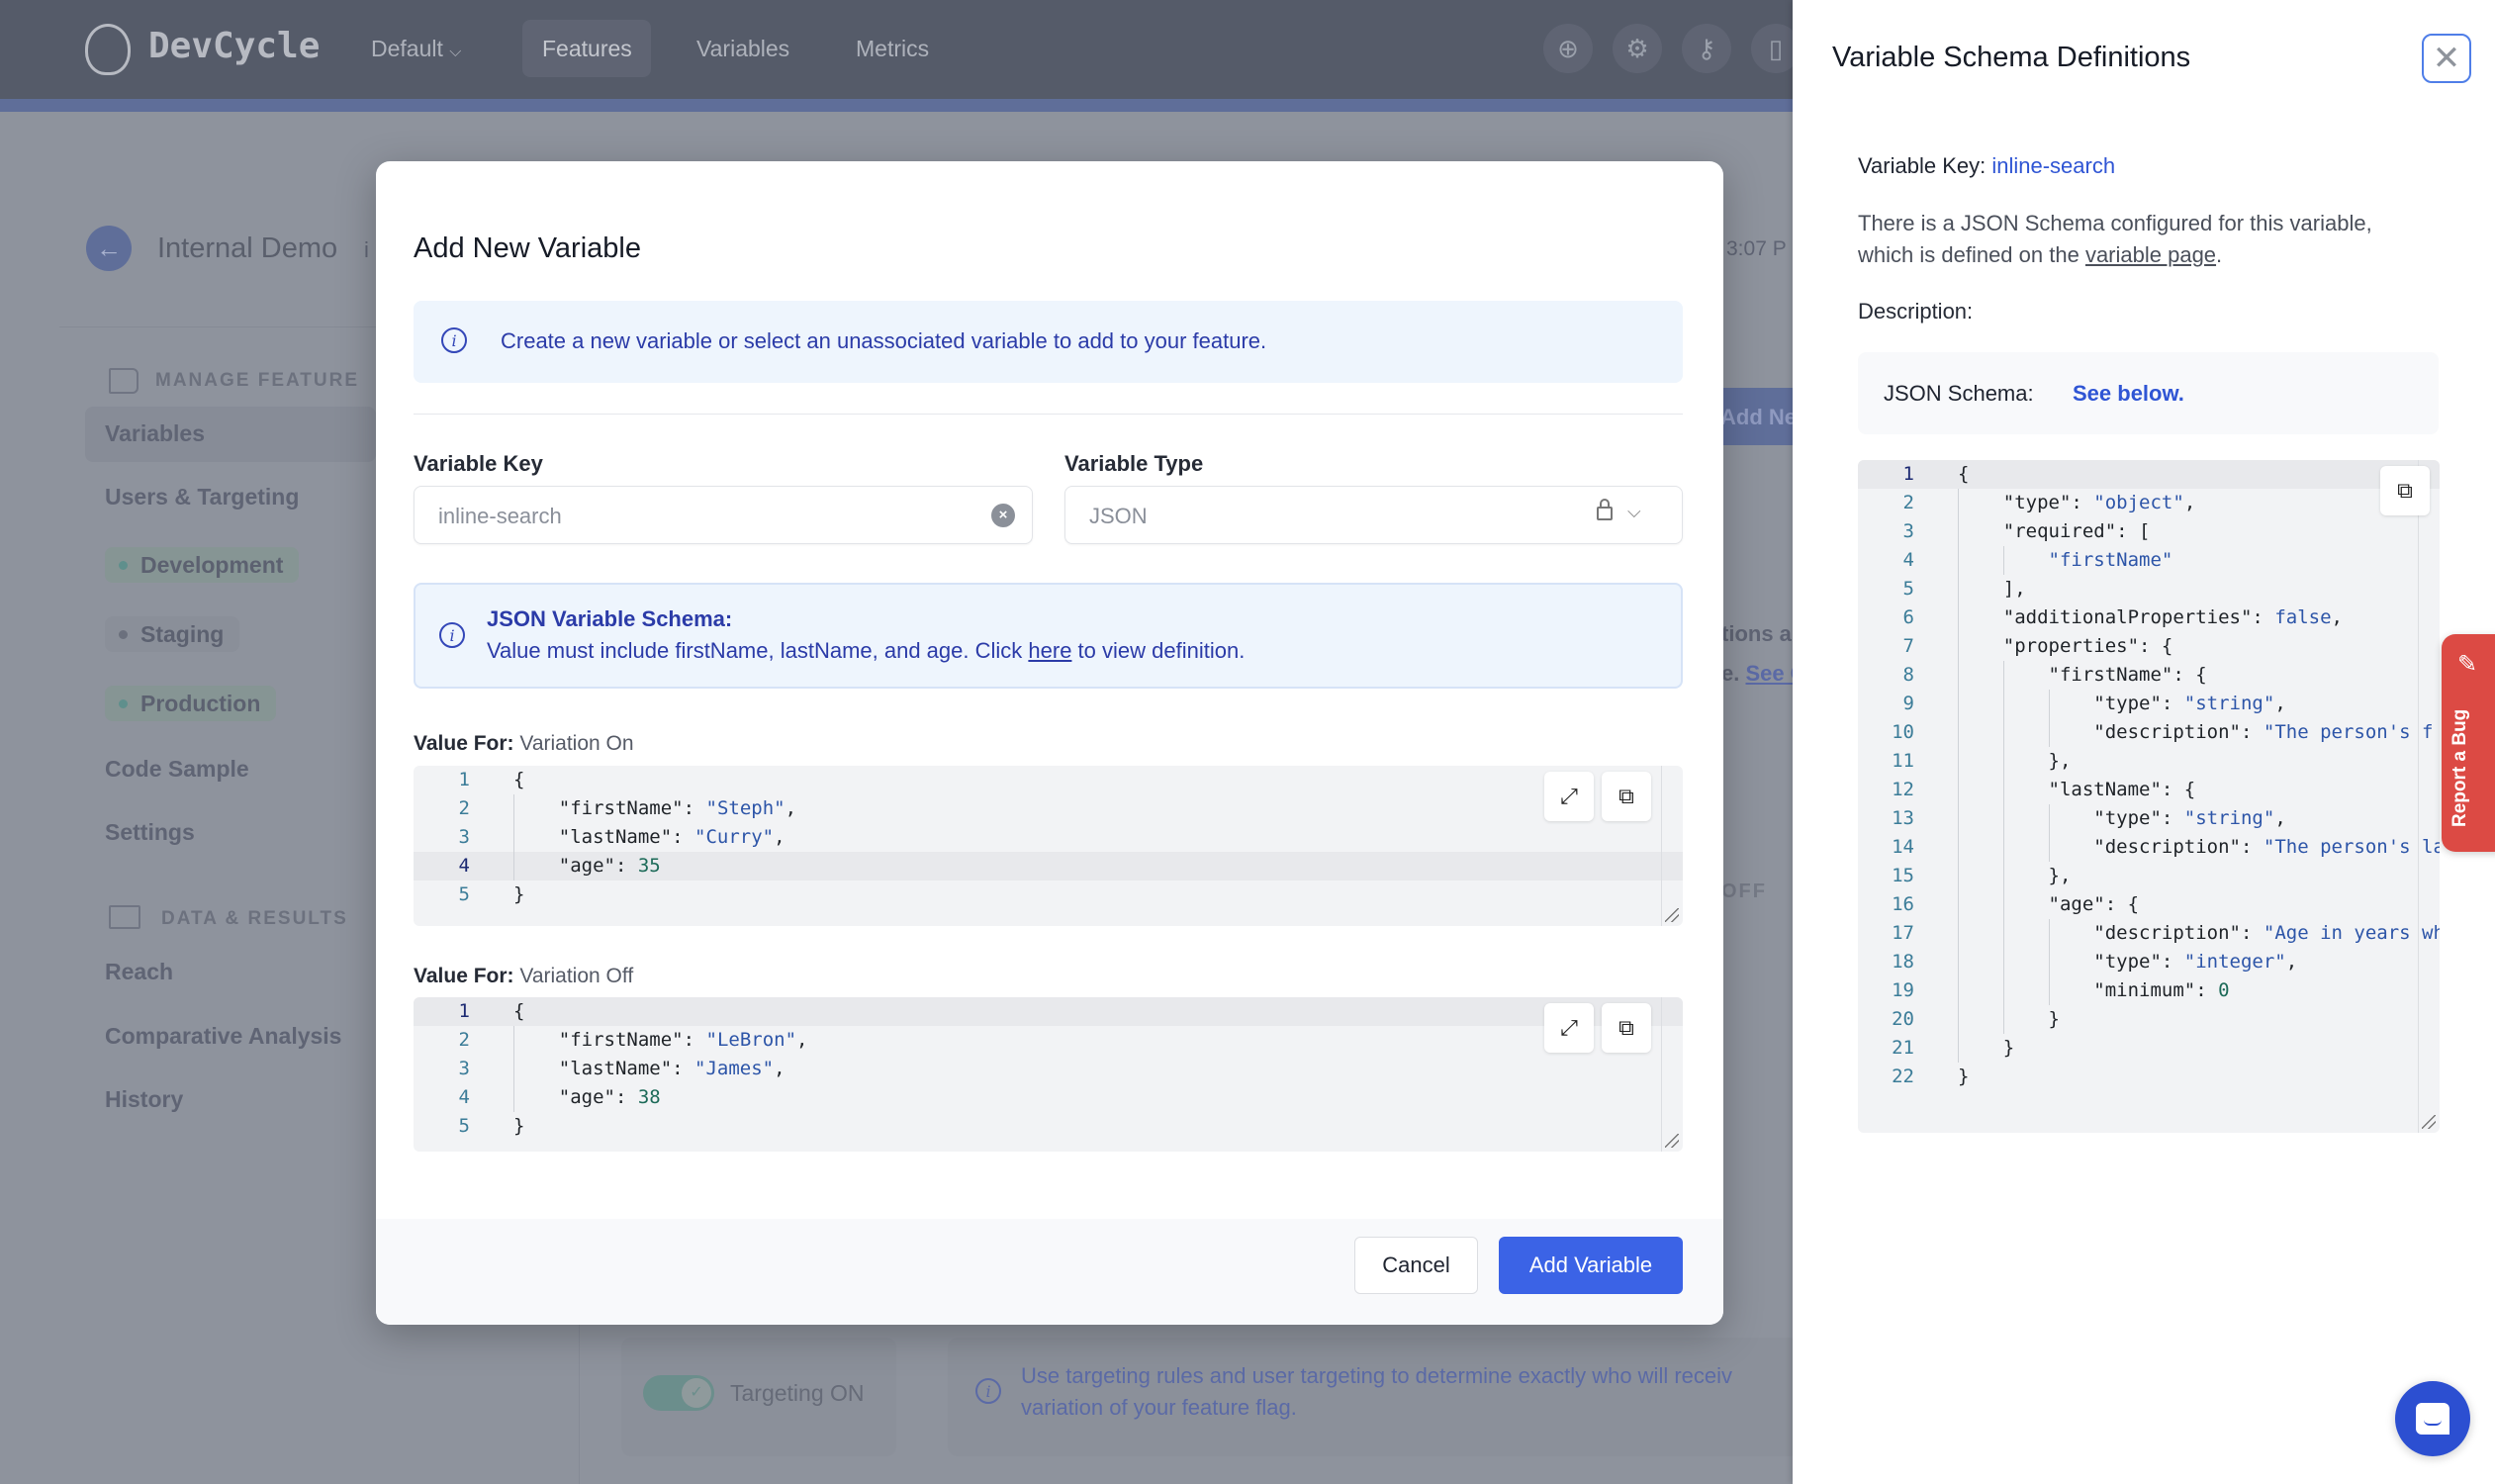  Describe the element at coordinates (1758, 416) in the screenshot. I see `add-new-button: Add Ne` at that location.